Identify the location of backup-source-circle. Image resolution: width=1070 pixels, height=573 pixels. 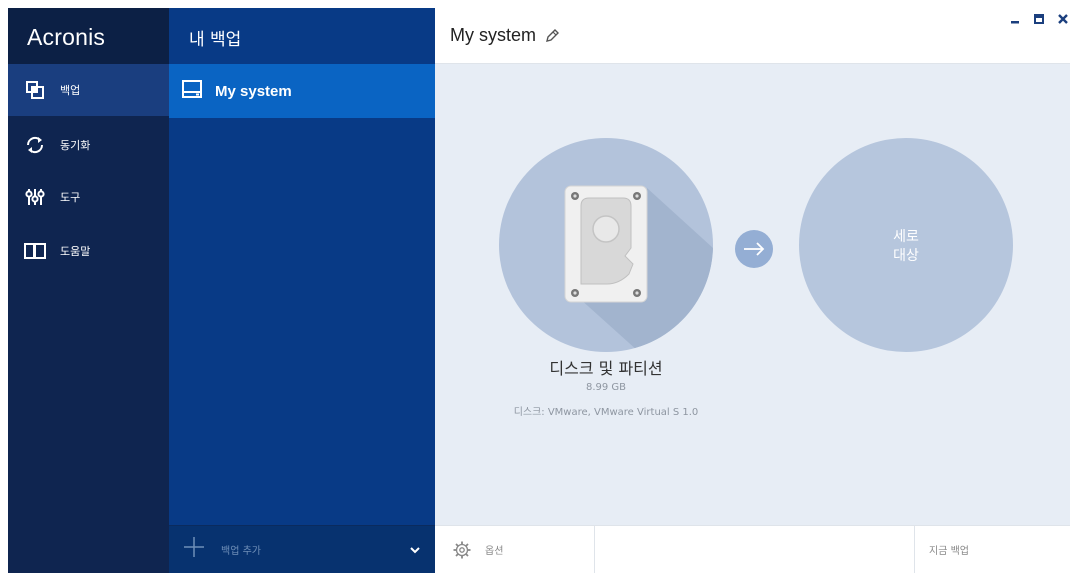
(606, 245).